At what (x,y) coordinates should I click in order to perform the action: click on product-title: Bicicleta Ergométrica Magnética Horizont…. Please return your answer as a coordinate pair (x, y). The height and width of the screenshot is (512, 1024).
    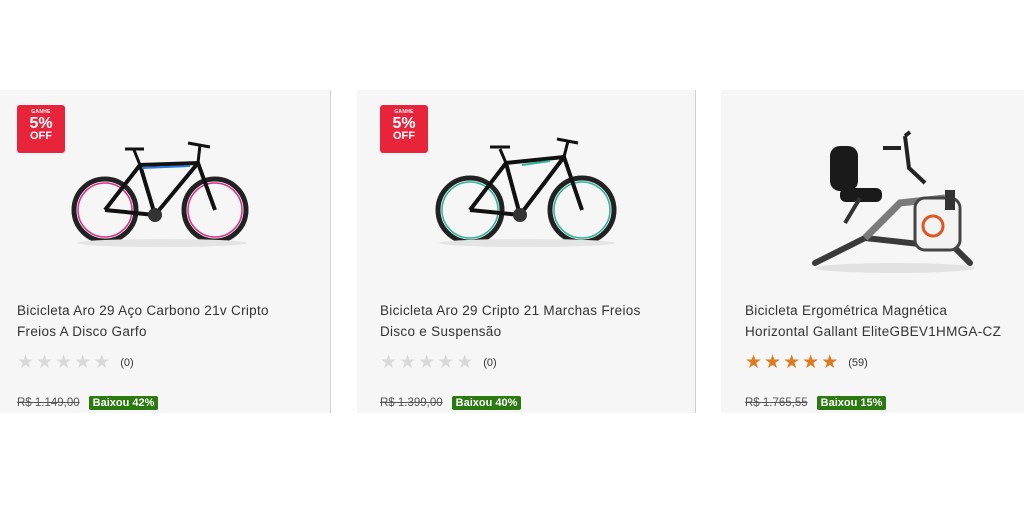
    Looking at the image, I should click on (873, 321).